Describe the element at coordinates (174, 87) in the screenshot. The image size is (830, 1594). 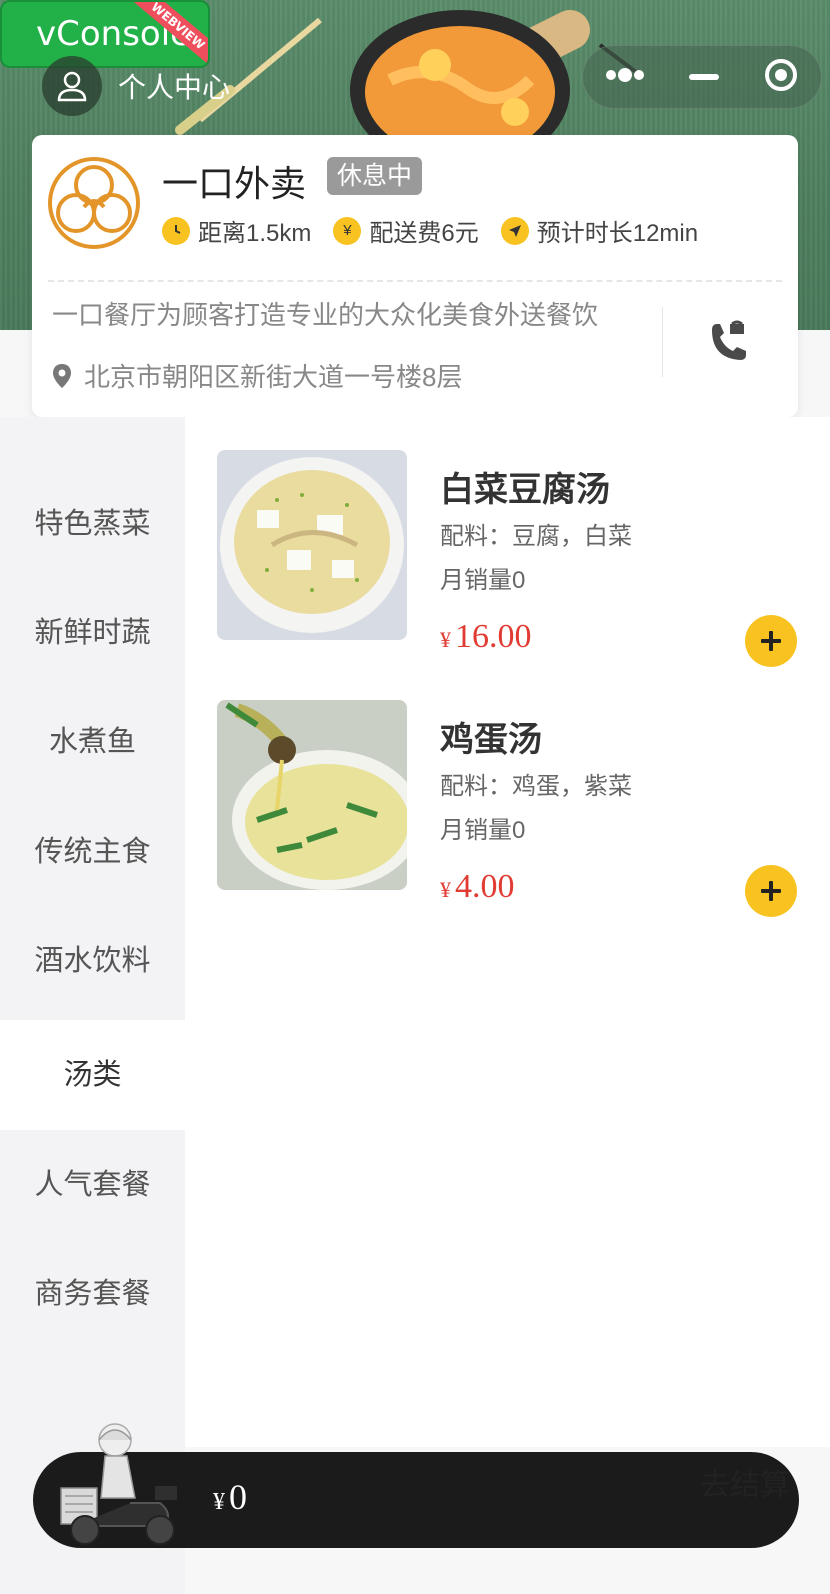
I see `profile-label: 个人中心` at that location.